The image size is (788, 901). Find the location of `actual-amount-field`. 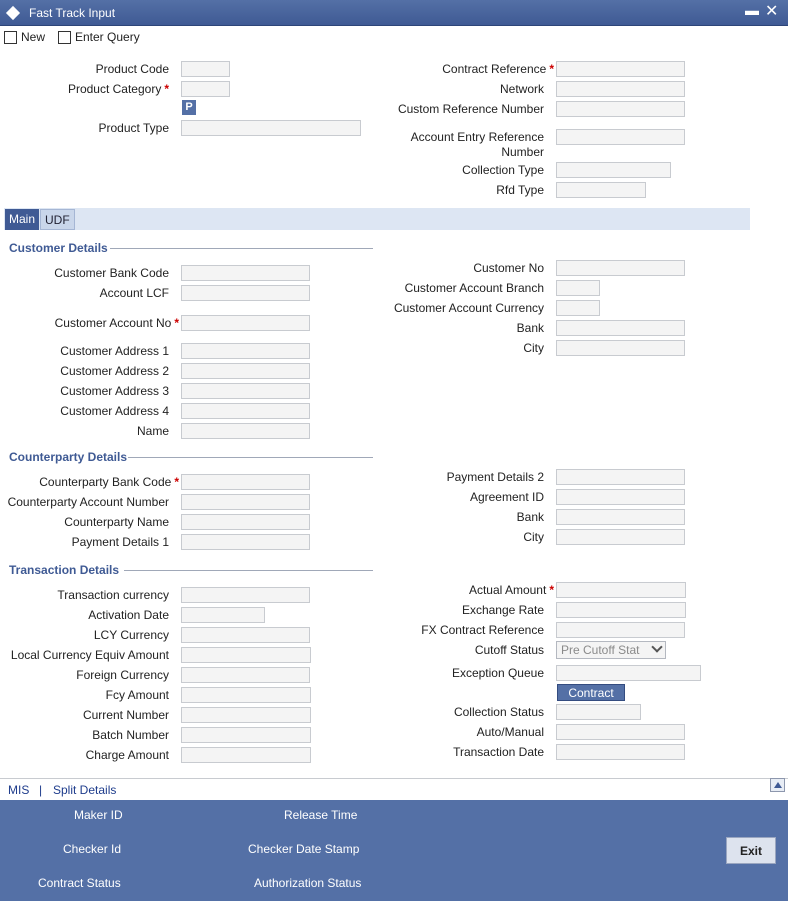

actual-amount-field is located at coordinates (621, 590).